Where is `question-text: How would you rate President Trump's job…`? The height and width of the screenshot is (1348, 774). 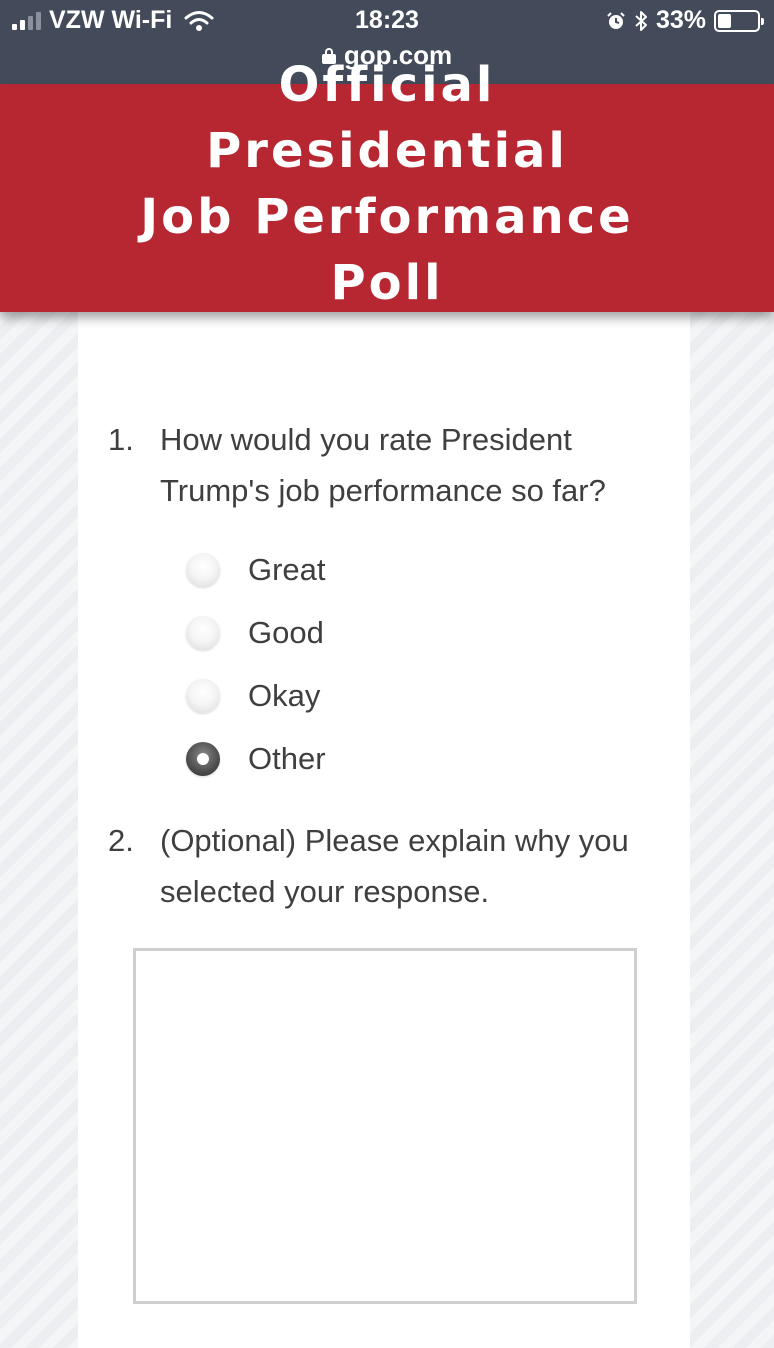
question-text: How would you rate President Trump's job… is located at coordinates (383, 465).